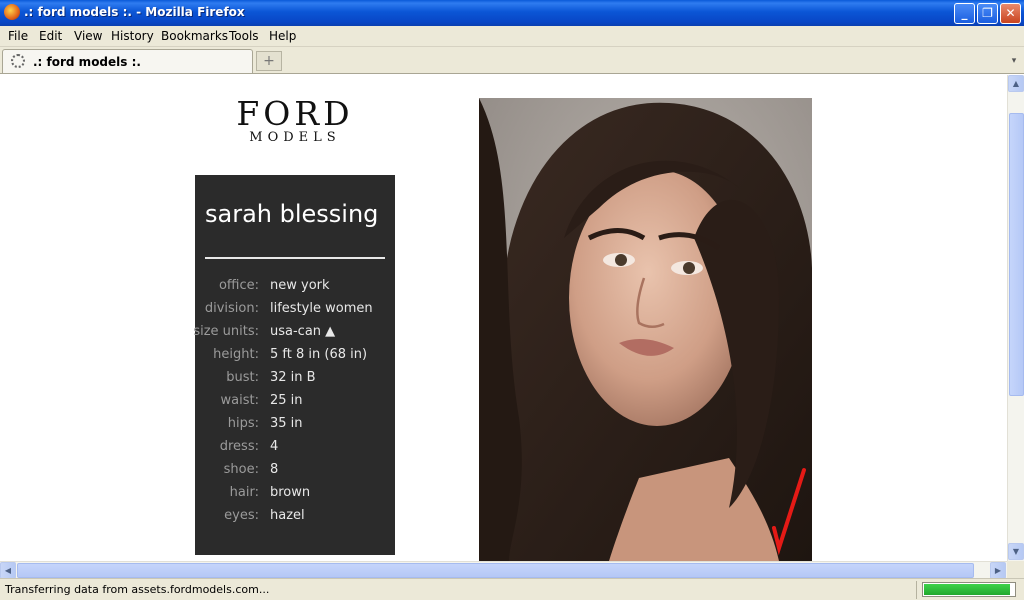  I want to click on model-name: sarah blessing, so click(292, 214).